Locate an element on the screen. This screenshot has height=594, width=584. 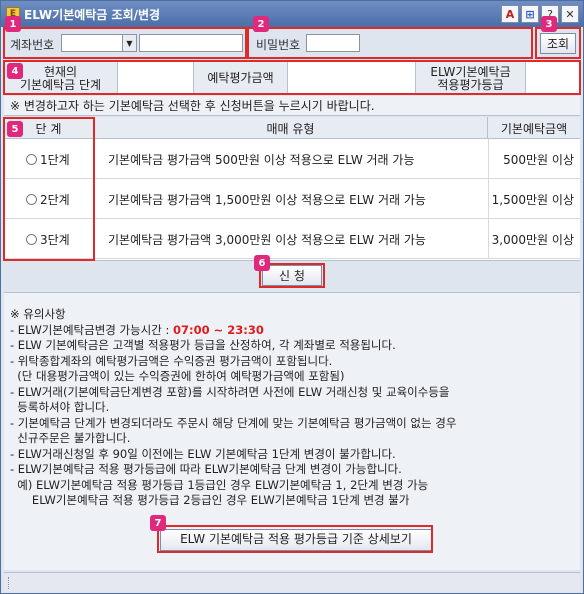
query-button: 조회 is located at coordinates (558, 43).